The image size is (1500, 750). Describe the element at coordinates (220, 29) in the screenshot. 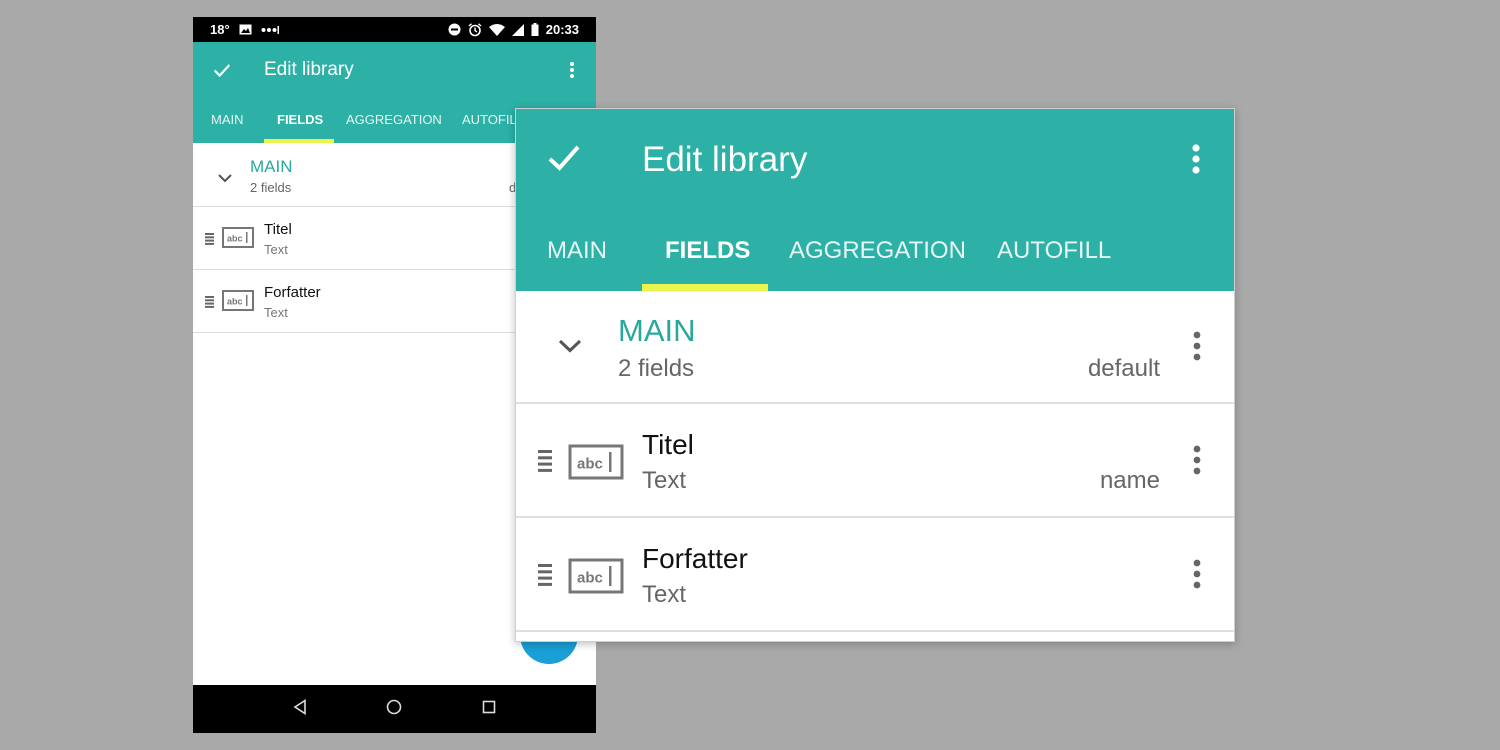

I see `temperature: 18°` at that location.